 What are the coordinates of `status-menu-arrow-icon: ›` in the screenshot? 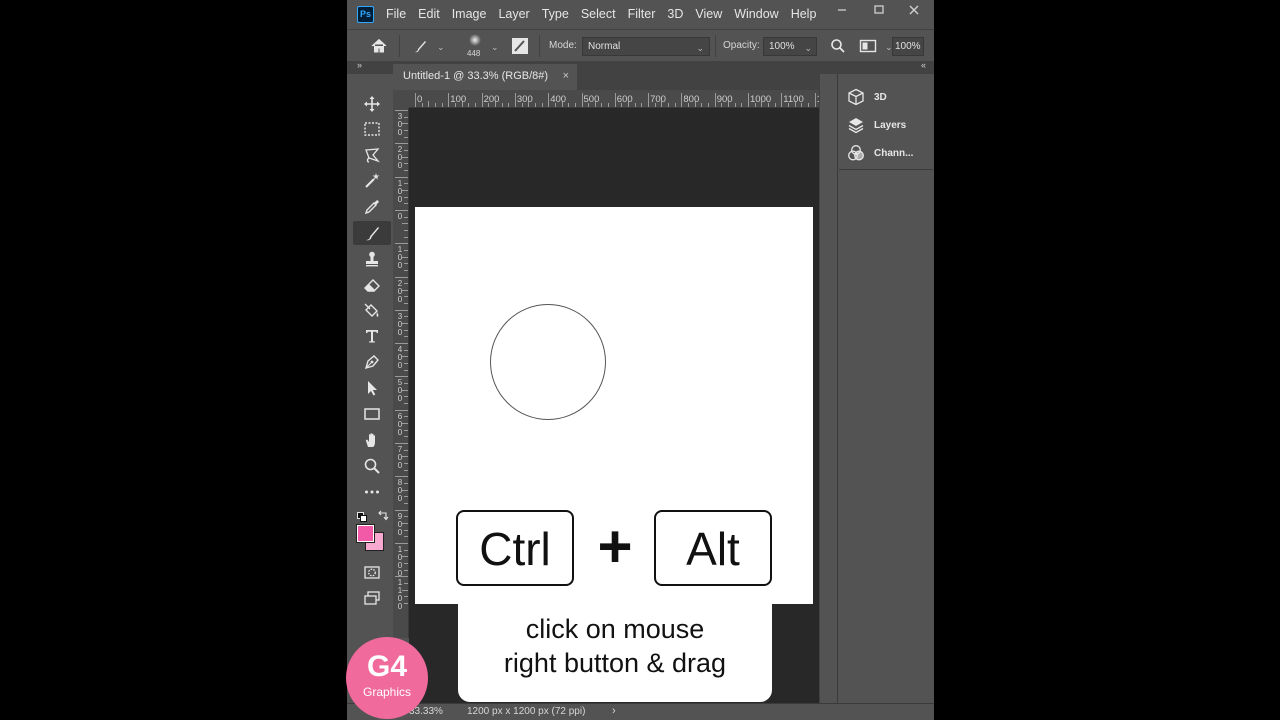 It's located at (614, 711).